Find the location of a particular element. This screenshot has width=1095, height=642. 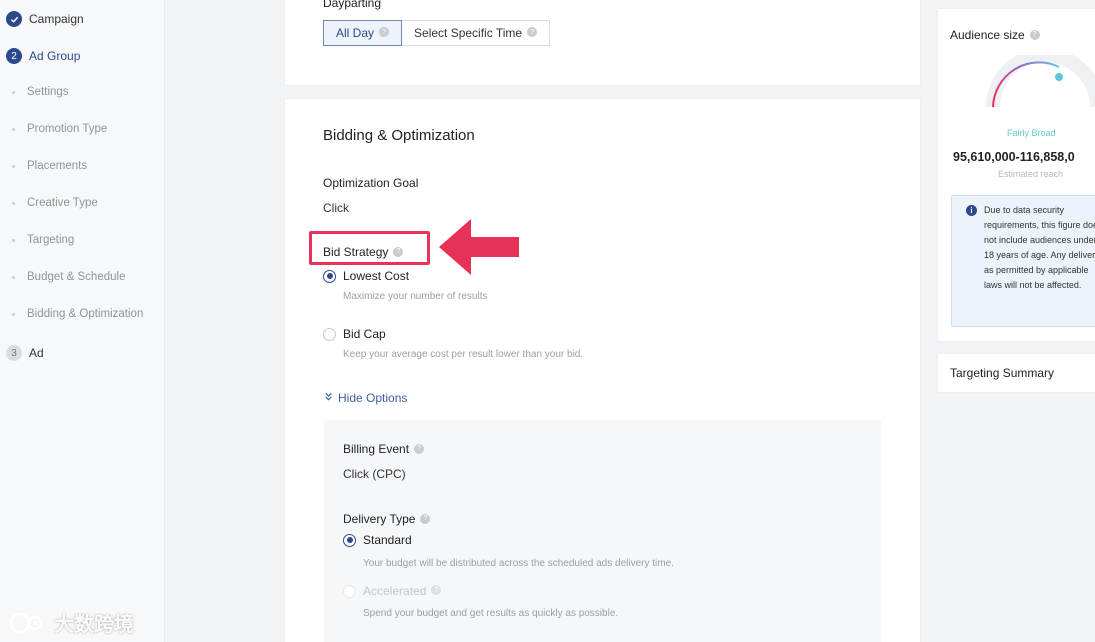

substep-targeting: Targeting is located at coordinates (43, 240).